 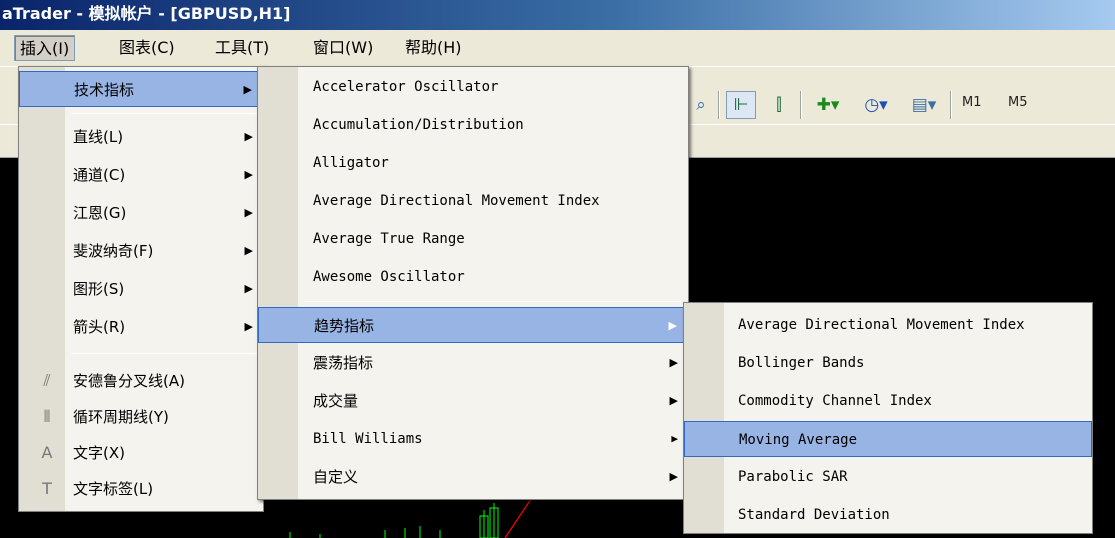 What do you see at coordinates (557, 15) in the screenshot?
I see `title-bar: aTrader - 模拟帐户 - [GBPUSD,H1]` at bounding box center [557, 15].